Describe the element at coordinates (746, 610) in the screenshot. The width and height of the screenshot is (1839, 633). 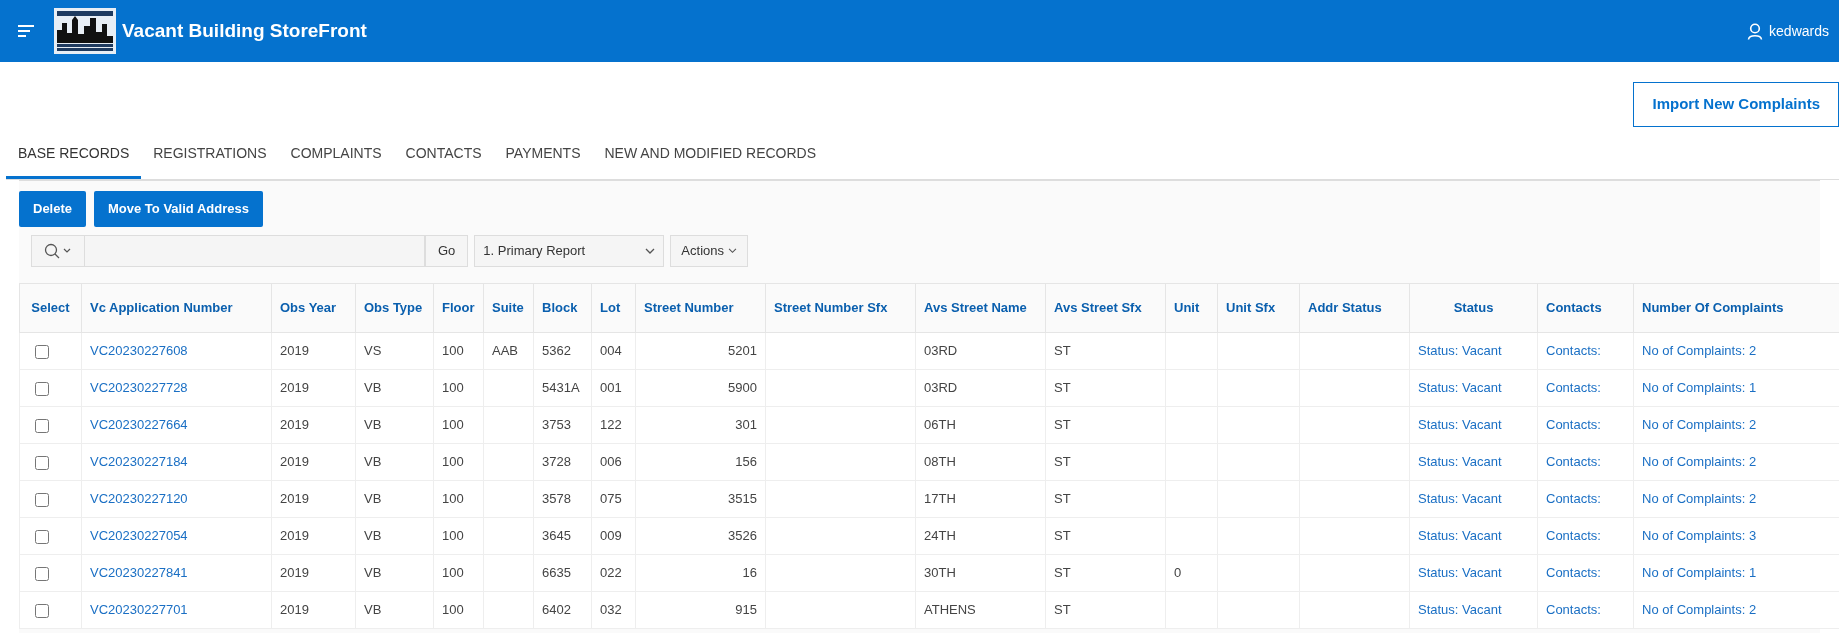
I see `table-cell: 915` at that location.